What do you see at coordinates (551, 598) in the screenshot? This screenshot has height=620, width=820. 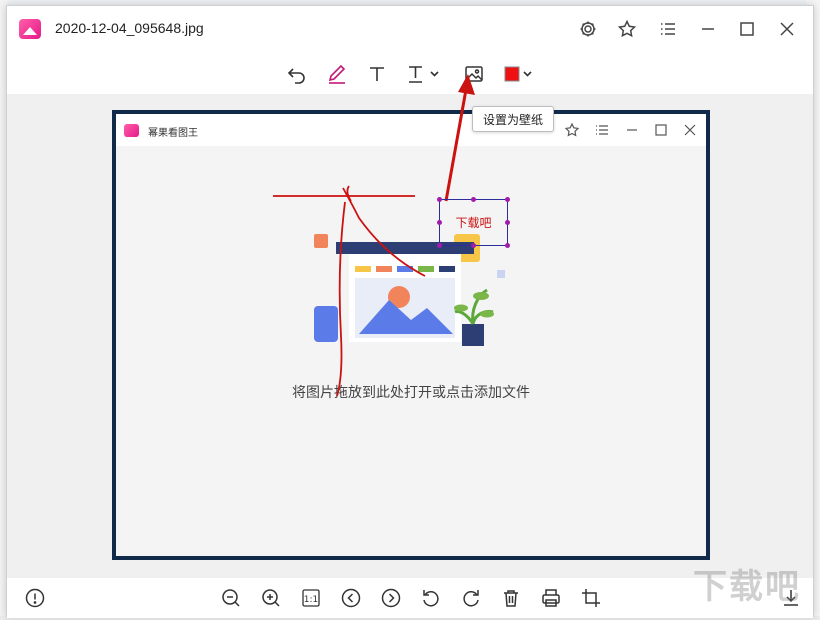 I see `print-icon` at bounding box center [551, 598].